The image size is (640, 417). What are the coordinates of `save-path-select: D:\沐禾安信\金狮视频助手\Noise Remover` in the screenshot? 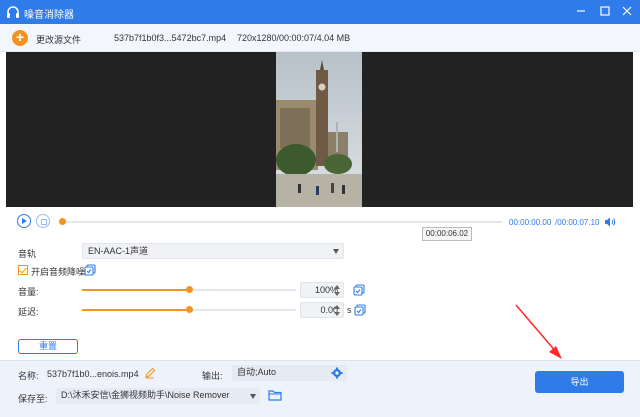 It's located at (158, 396).